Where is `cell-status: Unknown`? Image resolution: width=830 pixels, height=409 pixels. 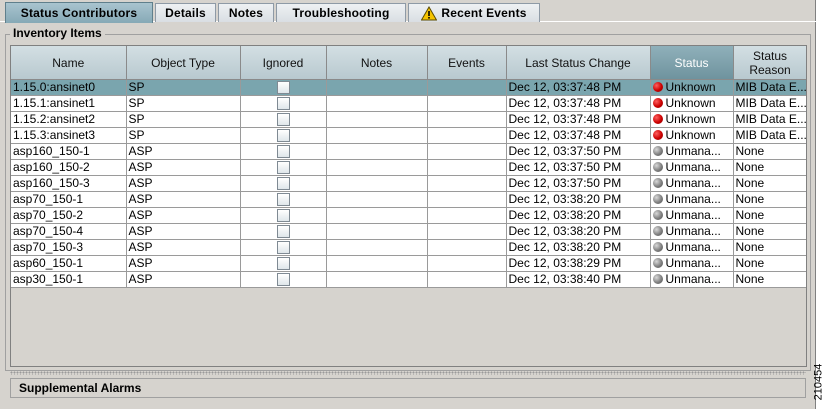
cell-status: Unknown is located at coordinates (692, 119).